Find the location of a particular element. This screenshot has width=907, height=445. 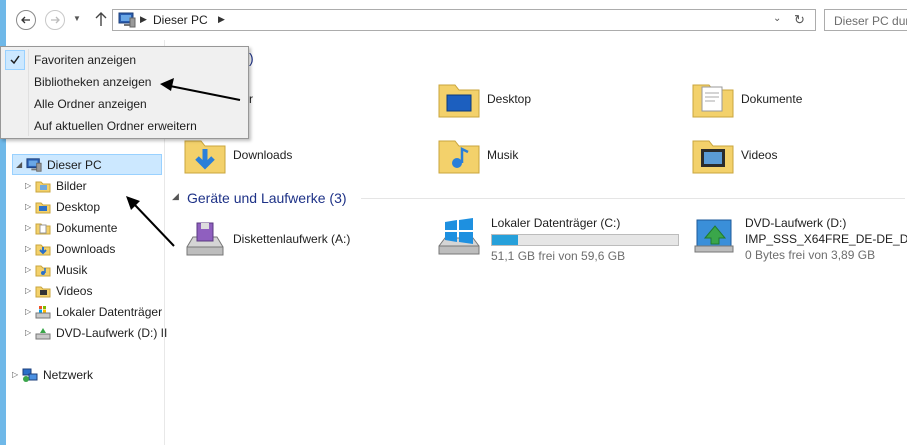

recent-locations-button: ▼ is located at coordinates (77, 18).